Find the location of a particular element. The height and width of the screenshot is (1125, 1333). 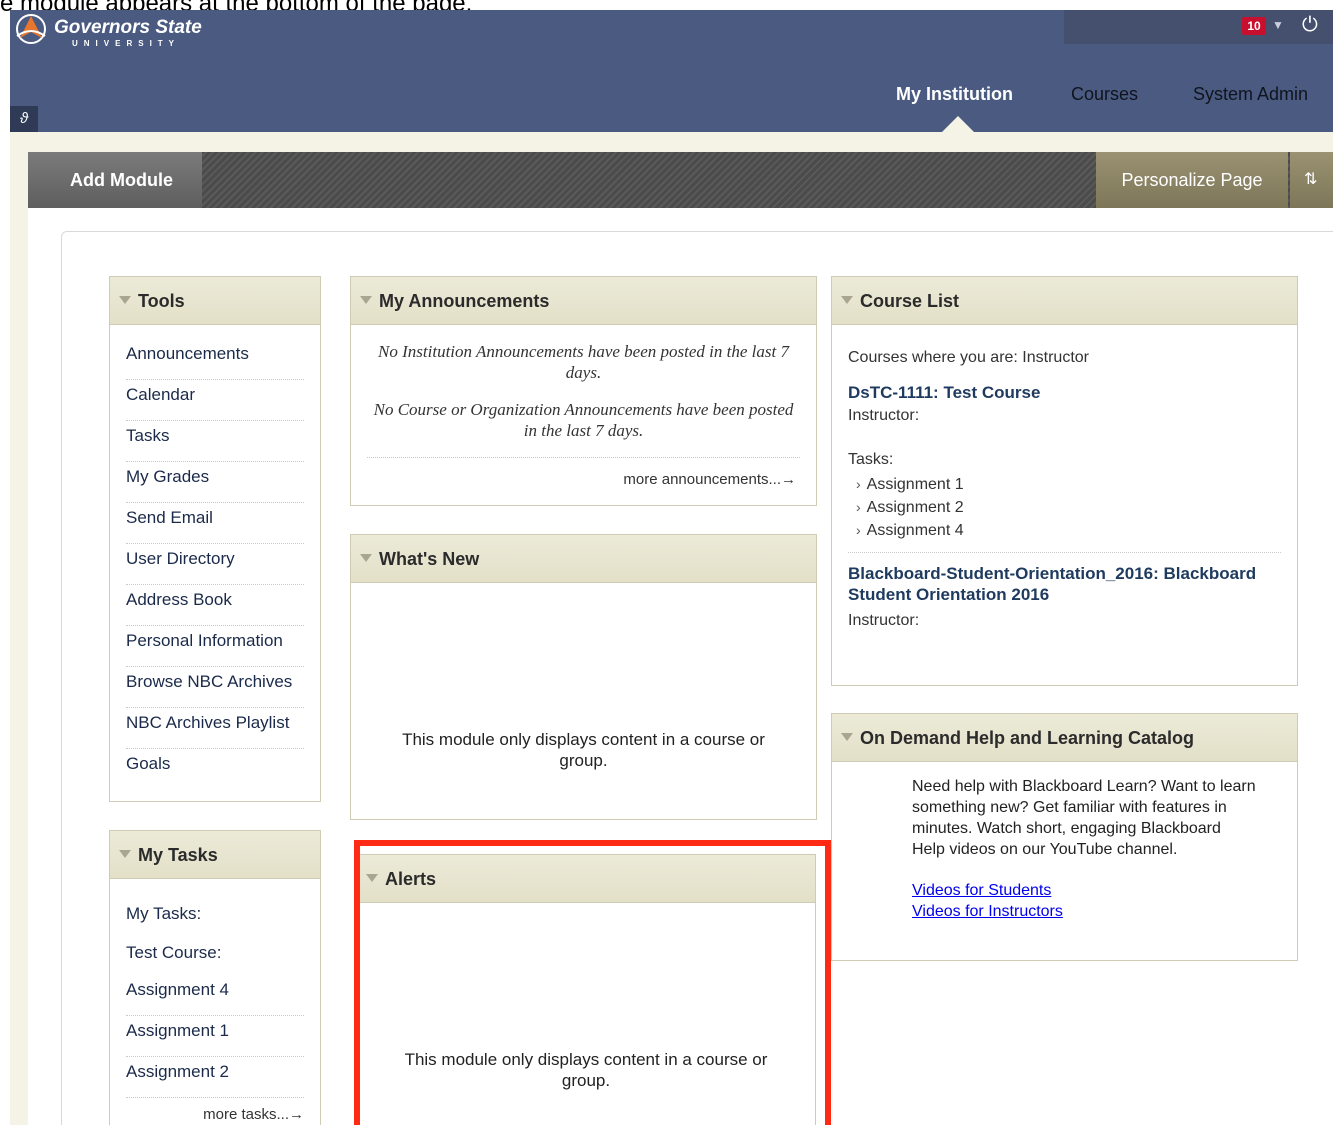

user-menu-bar is located at coordinates (1198, 27).